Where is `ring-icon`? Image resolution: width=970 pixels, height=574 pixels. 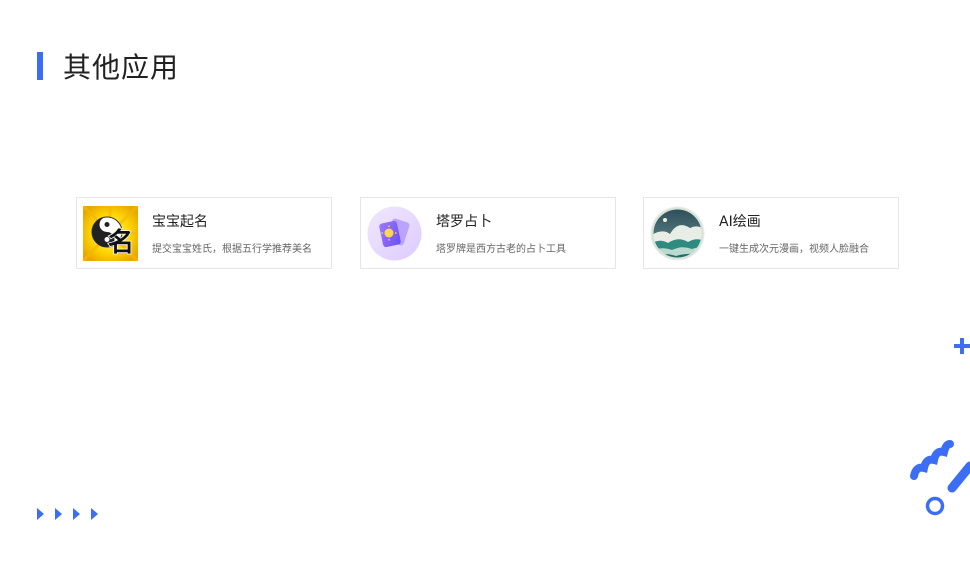 ring-icon is located at coordinates (935, 506).